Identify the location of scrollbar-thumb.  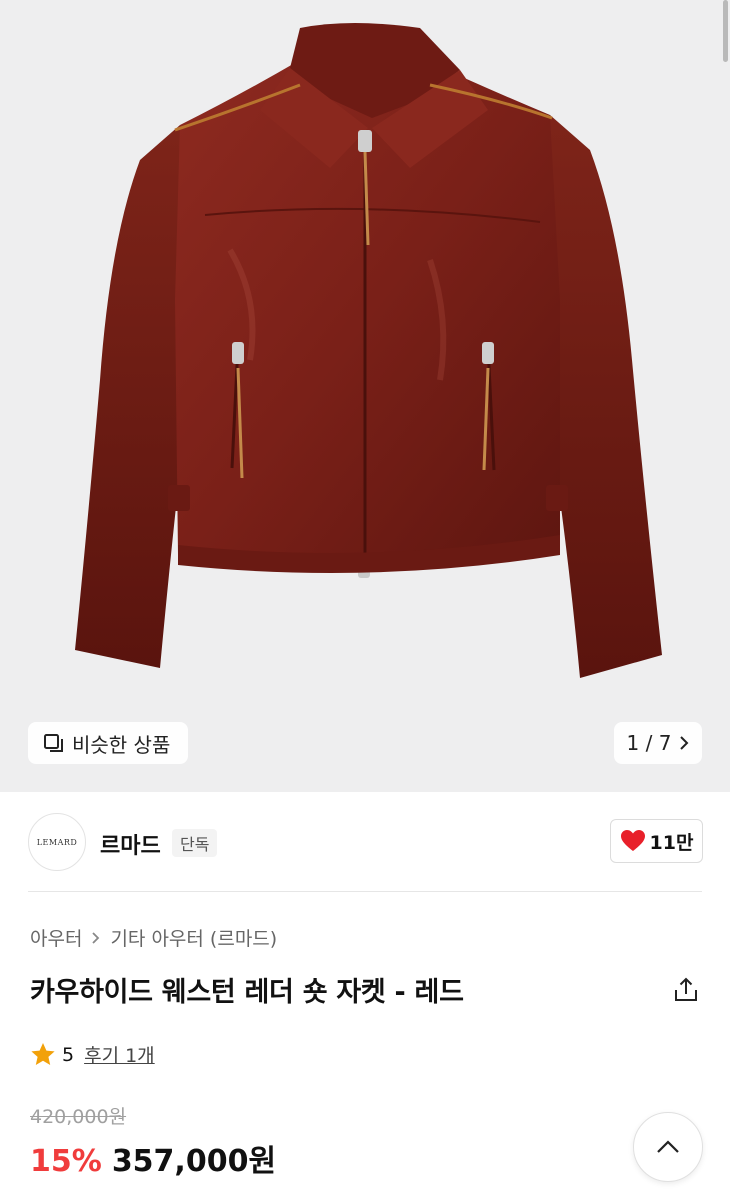
(725, 31).